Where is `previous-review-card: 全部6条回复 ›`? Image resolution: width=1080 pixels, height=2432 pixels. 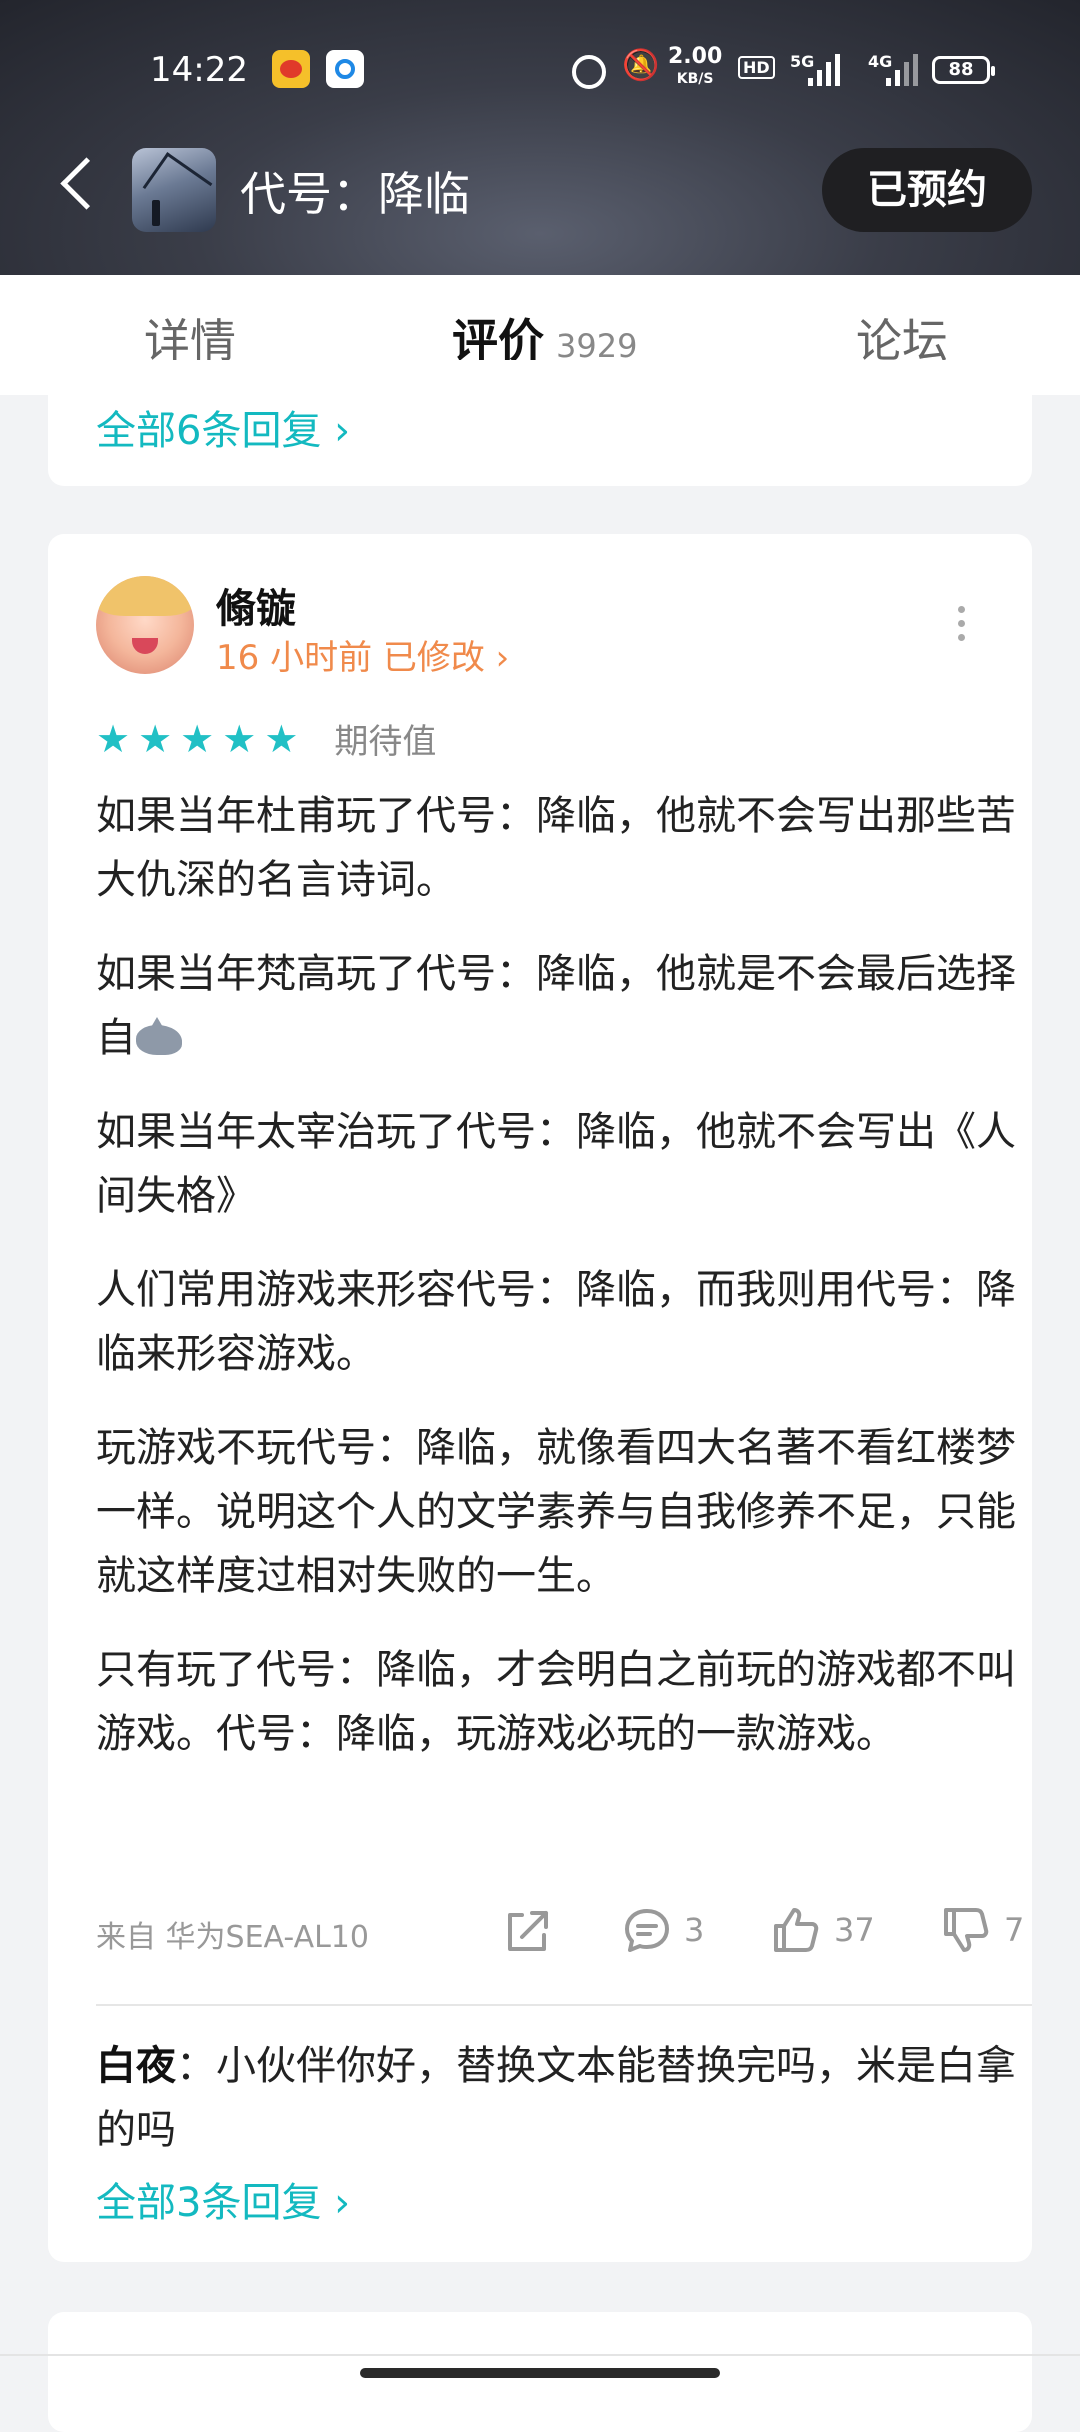 previous-review-card: 全部6条回复 › is located at coordinates (540, 423).